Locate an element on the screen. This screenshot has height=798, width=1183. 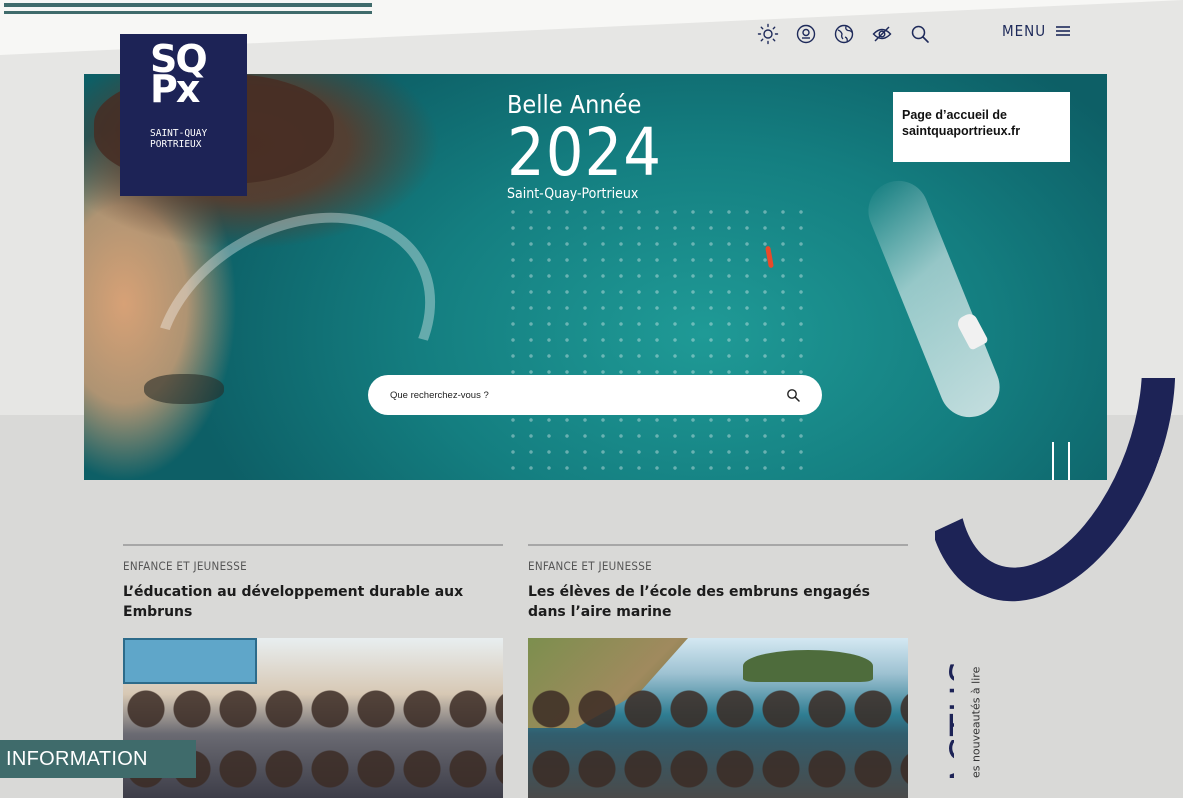
search-icon is located at coordinates (920, 34).